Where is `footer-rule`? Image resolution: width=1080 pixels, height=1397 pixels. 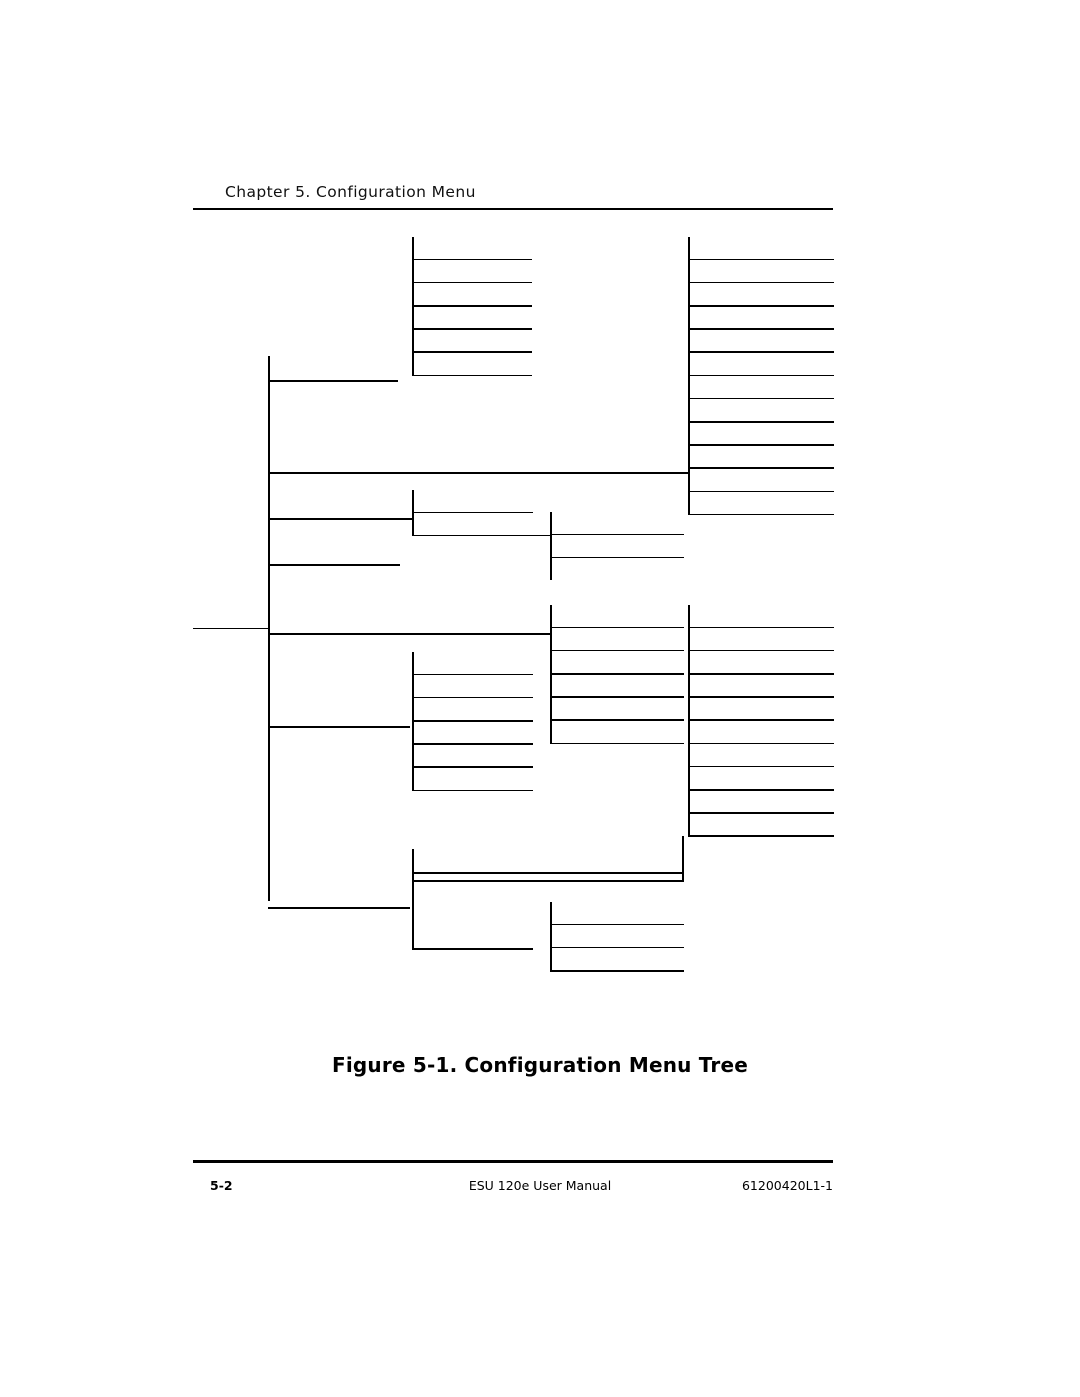
footer-rule is located at coordinates (513, 1161).